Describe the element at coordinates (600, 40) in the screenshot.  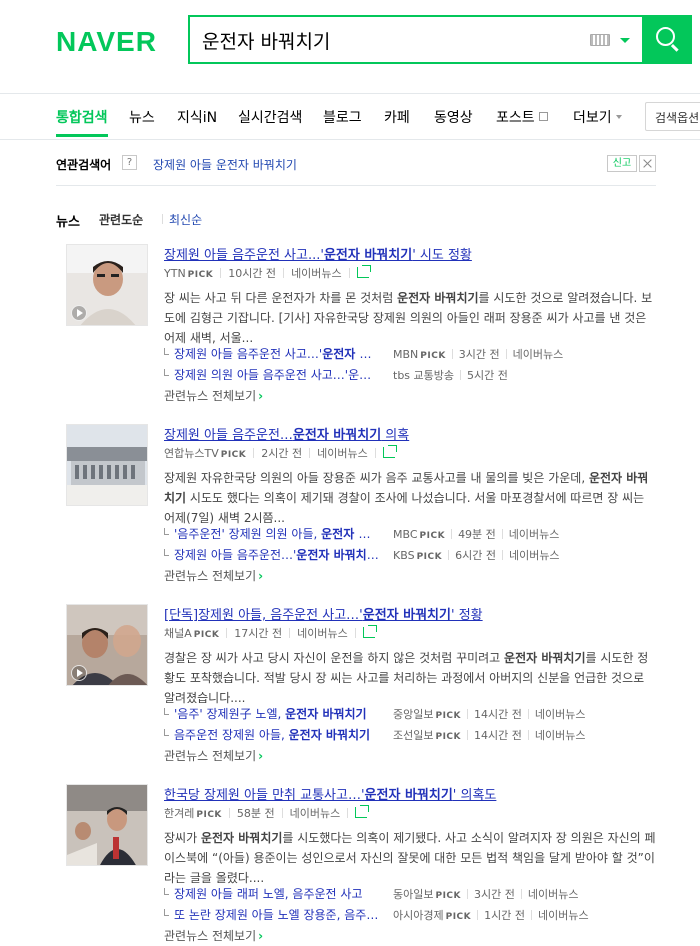
I see `keyboard-icon` at that location.